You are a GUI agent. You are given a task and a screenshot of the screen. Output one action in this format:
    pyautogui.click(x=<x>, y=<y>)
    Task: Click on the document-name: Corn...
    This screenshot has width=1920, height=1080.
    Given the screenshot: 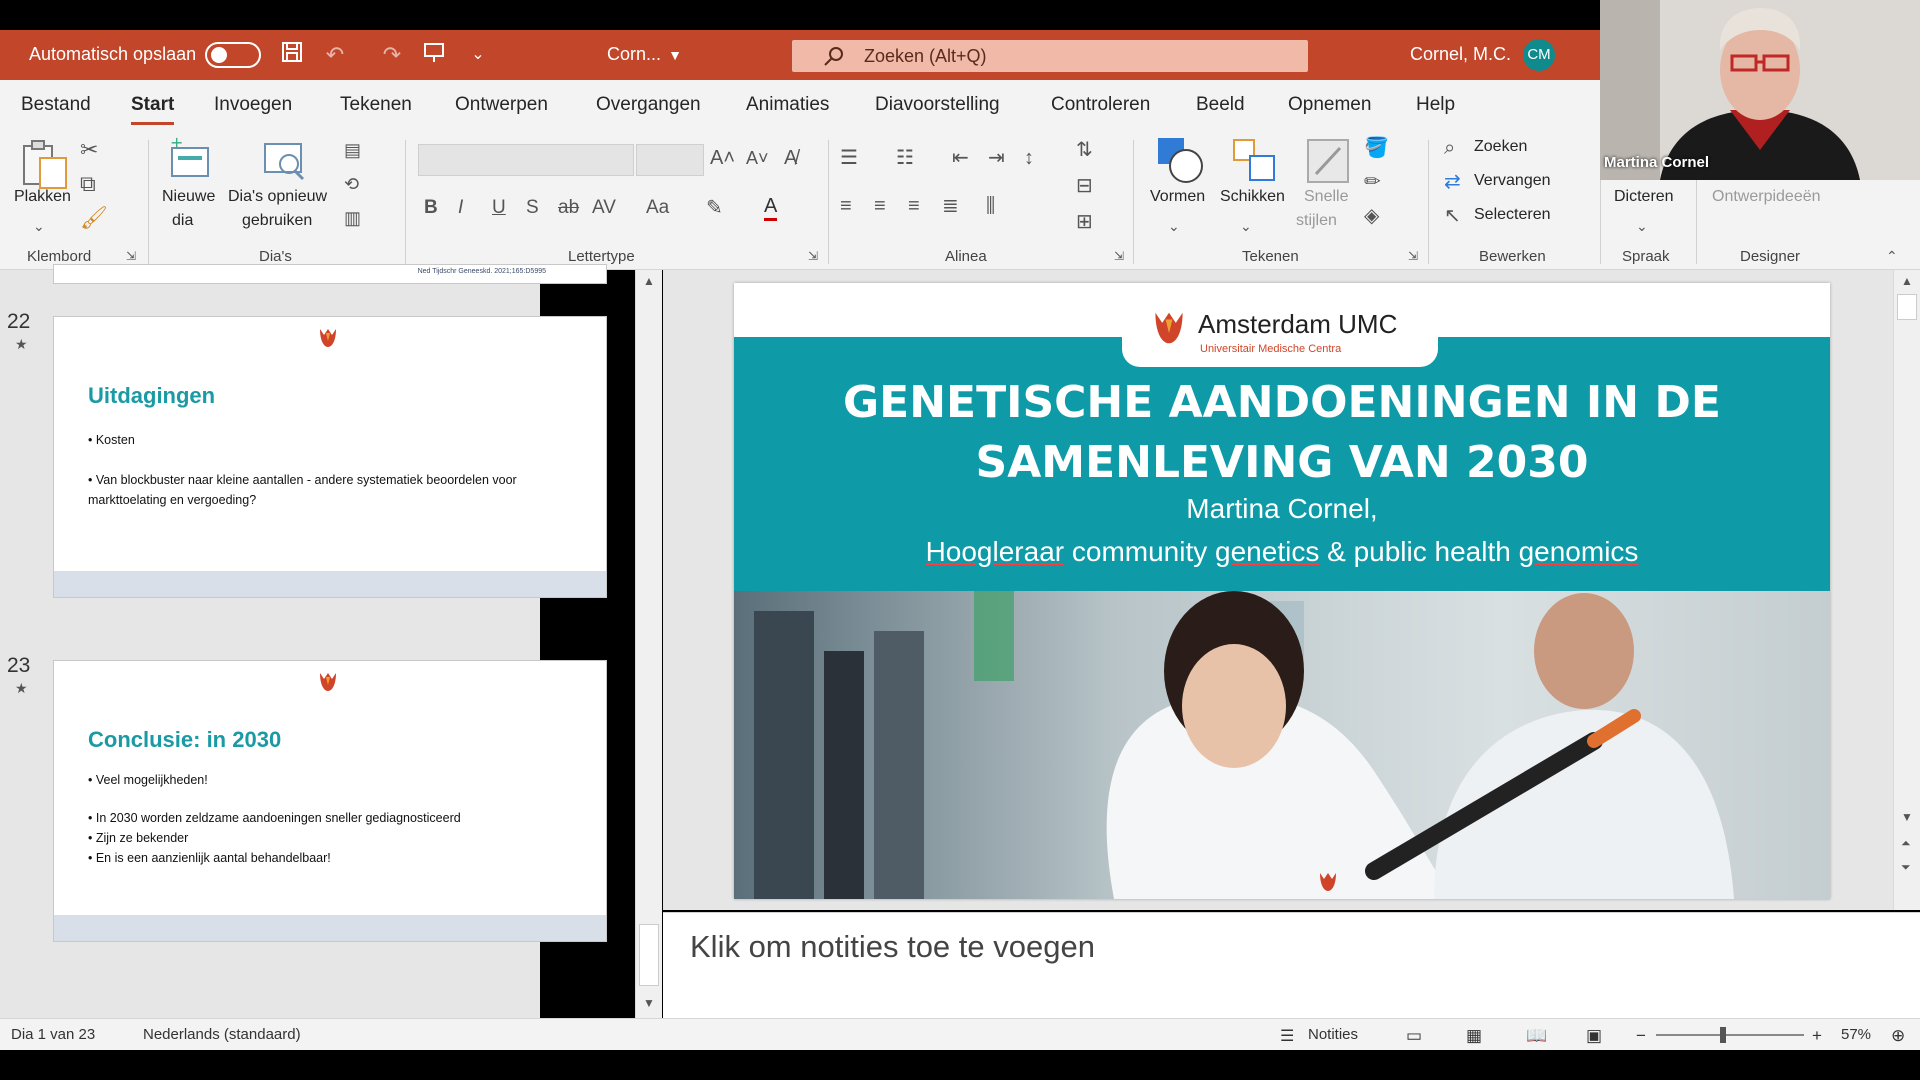 What is the action you would take?
    pyautogui.click(x=634, y=54)
    